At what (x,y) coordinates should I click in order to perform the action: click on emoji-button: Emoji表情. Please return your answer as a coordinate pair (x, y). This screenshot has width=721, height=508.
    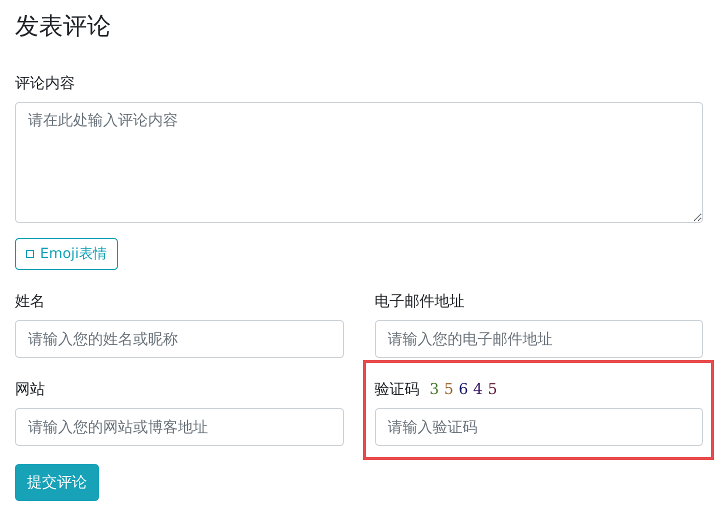
    Looking at the image, I should click on (66, 254).